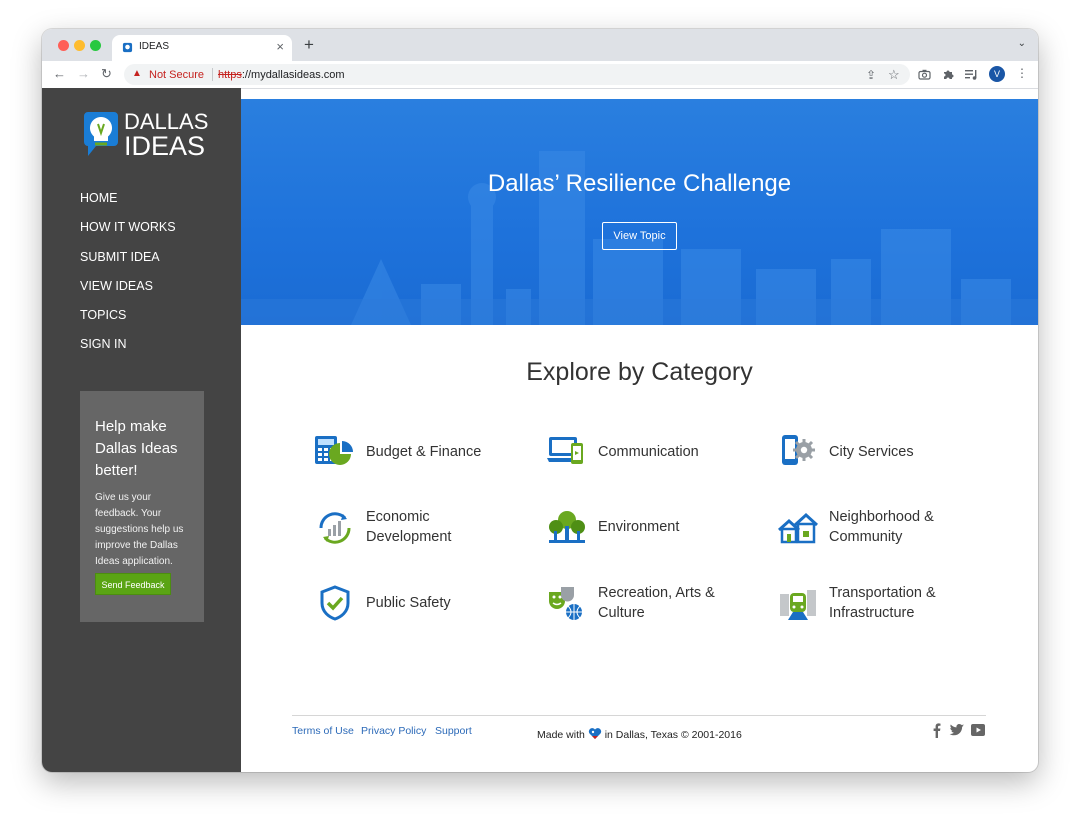 Image resolution: width=1080 pixels, height=828 pixels. Describe the element at coordinates (621, 613) in the screenshot. I see `category-label-line-2: Culture` at that location.